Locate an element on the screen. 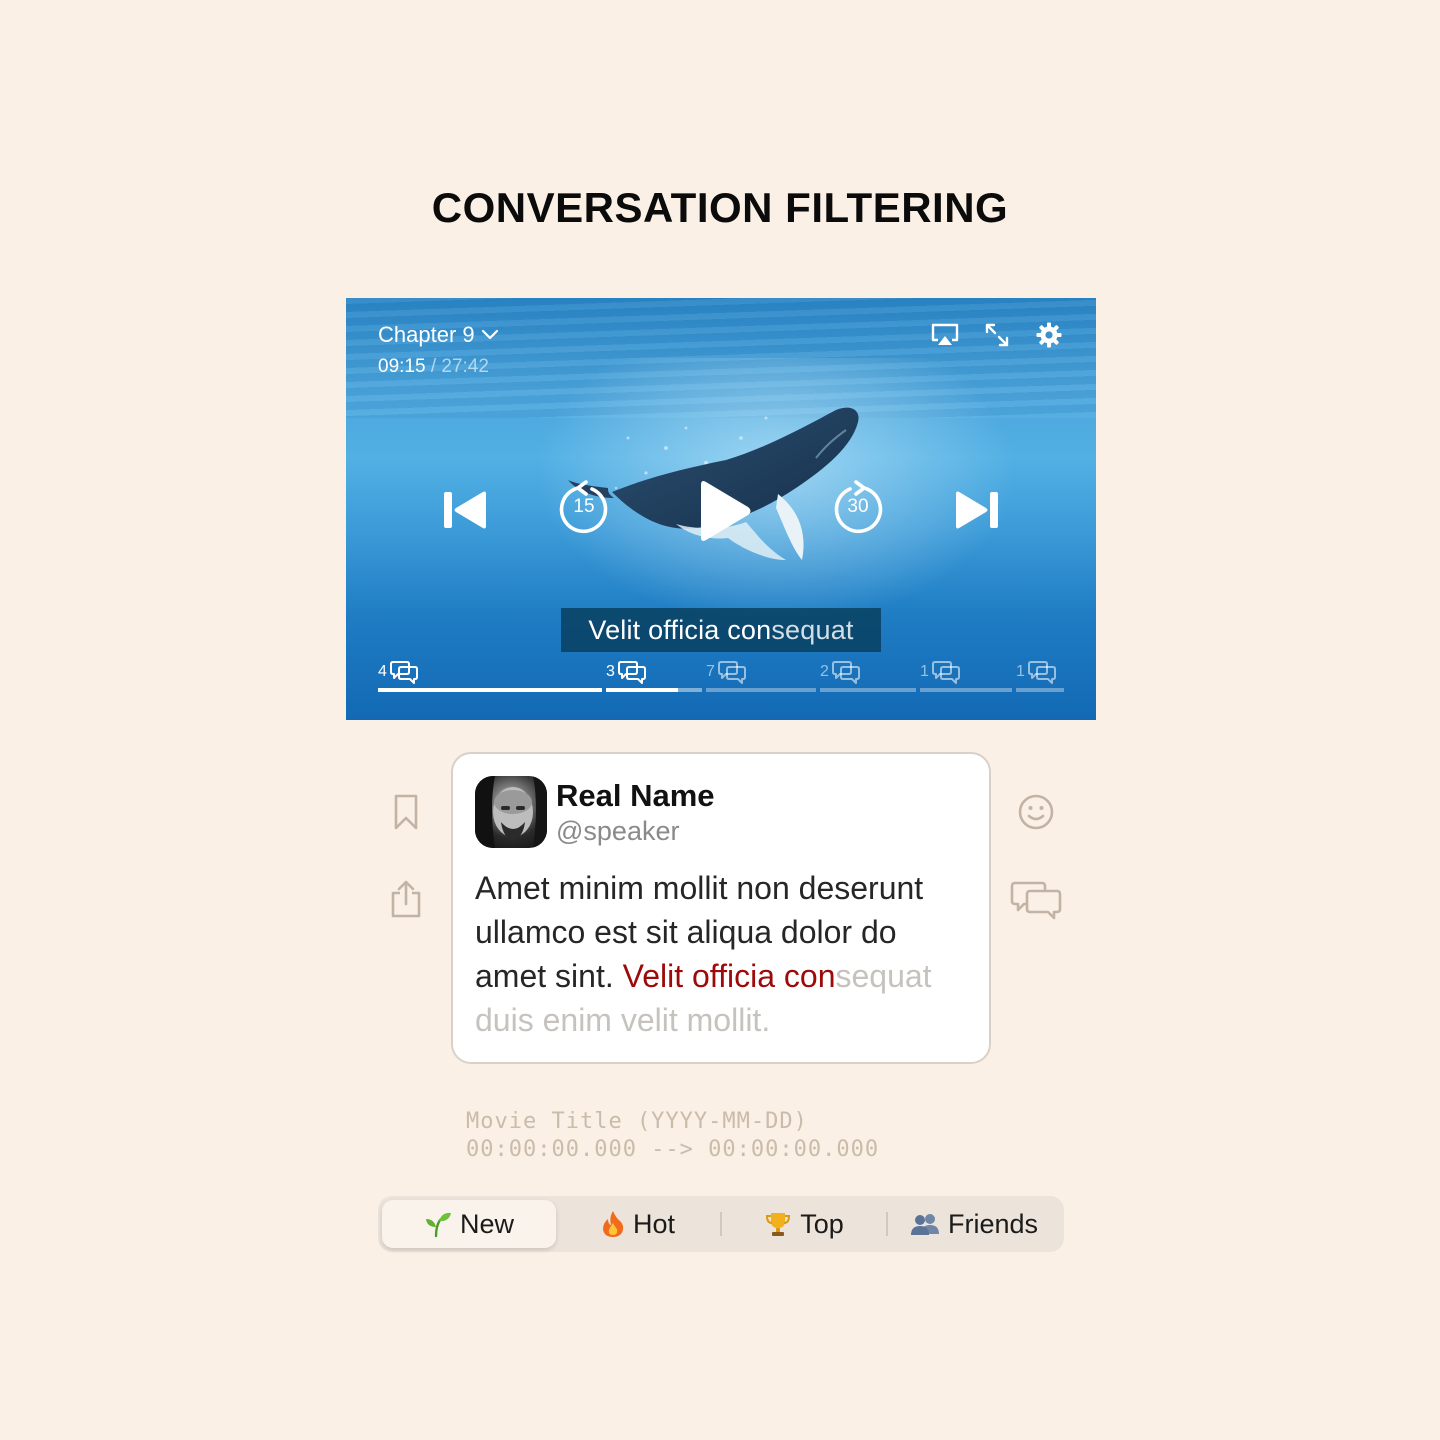  current-time: 09:15 is located at coordinates (402, 366).